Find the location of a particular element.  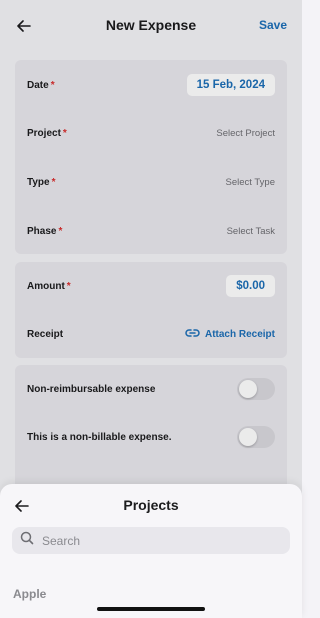

search-input is located at coordinates (162, 540).